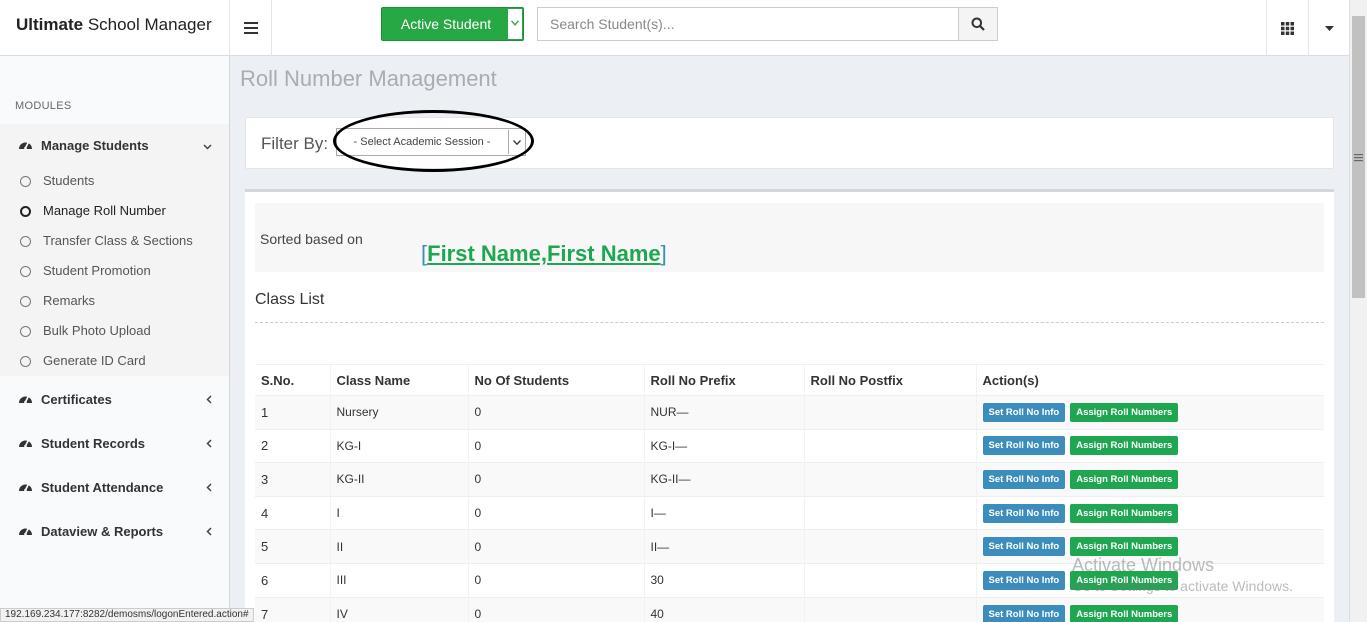  I want to click on sidebar-item-remarks: Remarks, so click(114, 301).